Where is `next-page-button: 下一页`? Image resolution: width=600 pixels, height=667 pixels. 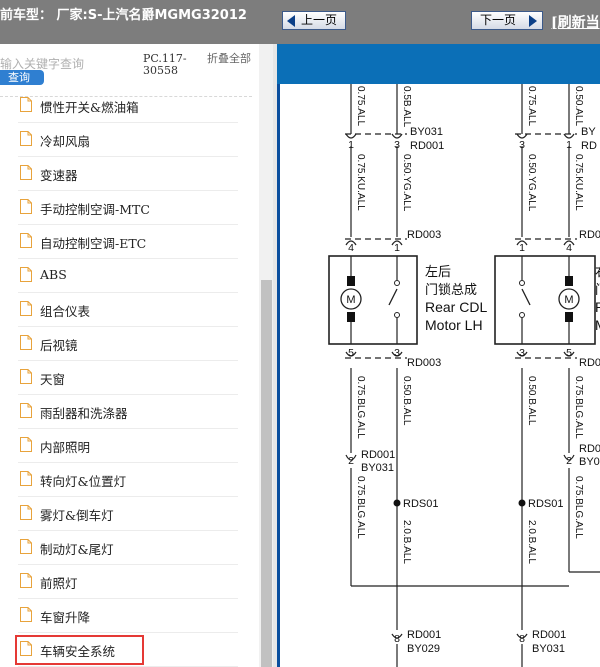
next-page-button: 下一页 is located at coordinates (507, 20).